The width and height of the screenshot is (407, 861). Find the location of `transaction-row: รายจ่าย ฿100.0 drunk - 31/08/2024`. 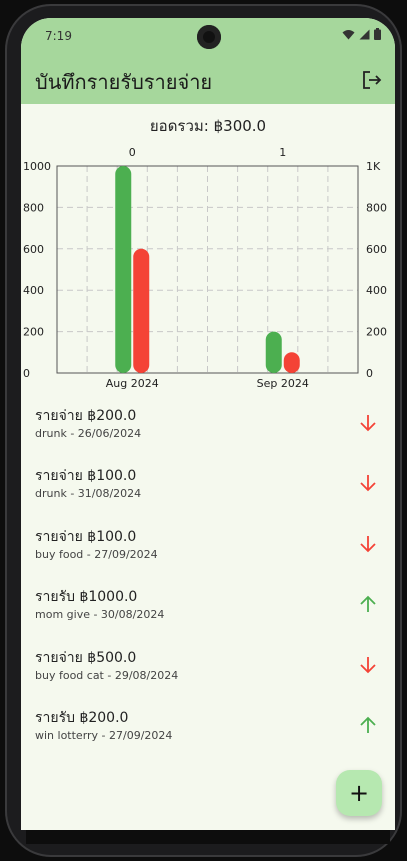

transaction-row: รายจ่าย ฿100.0 drunk - 31/08/2024 is located at coordinates (208, 486).